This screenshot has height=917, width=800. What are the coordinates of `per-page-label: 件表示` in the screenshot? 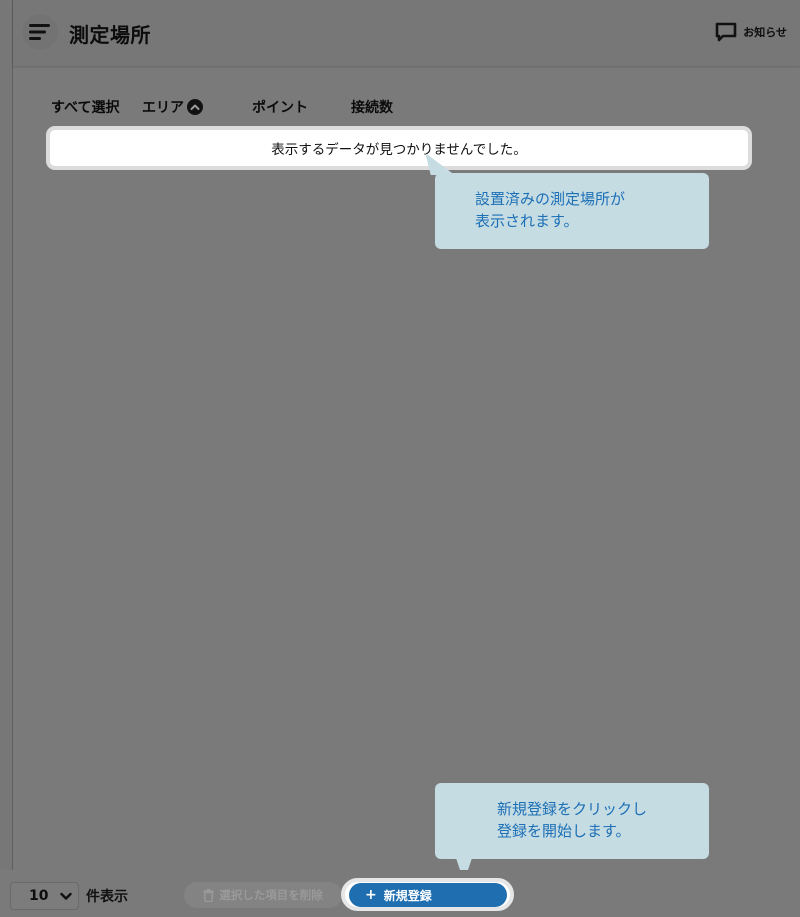 It's located at (107, 897).